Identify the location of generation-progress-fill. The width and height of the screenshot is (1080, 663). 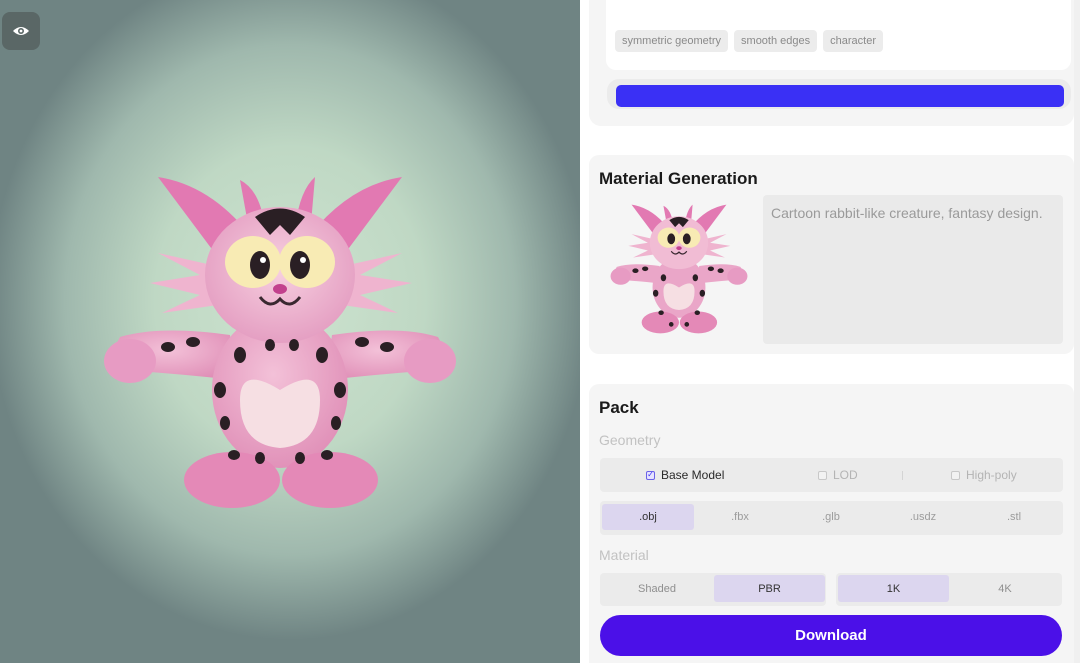
(840, 96).